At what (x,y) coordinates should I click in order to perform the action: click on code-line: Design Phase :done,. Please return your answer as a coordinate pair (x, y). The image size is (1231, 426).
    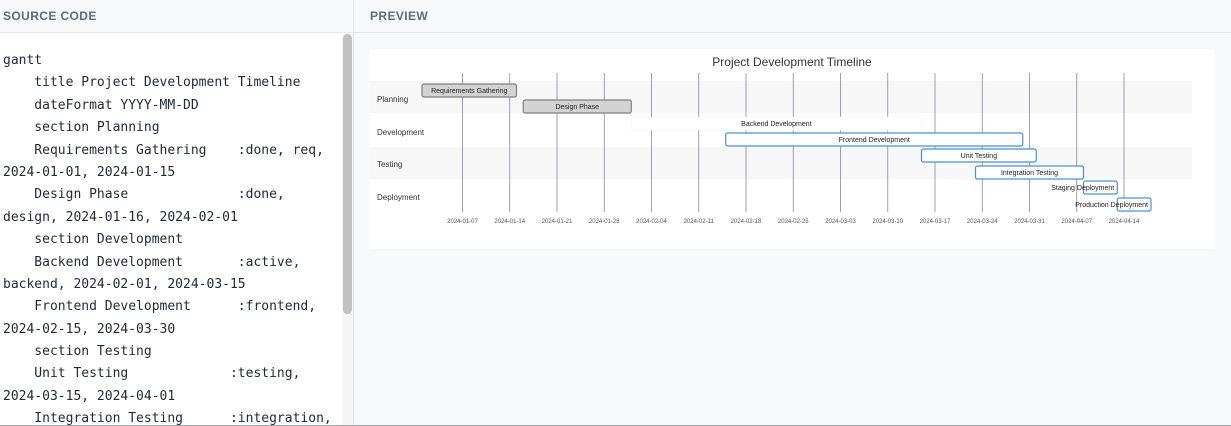
    Looking at the image, I should click on (144, 195).